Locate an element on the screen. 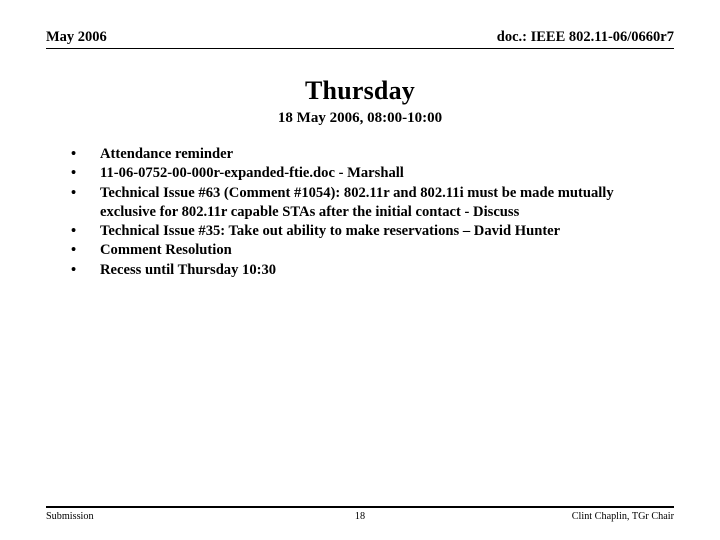 The image size is (720, 540). page-title: Thursday is located at coordinates (360, 90).